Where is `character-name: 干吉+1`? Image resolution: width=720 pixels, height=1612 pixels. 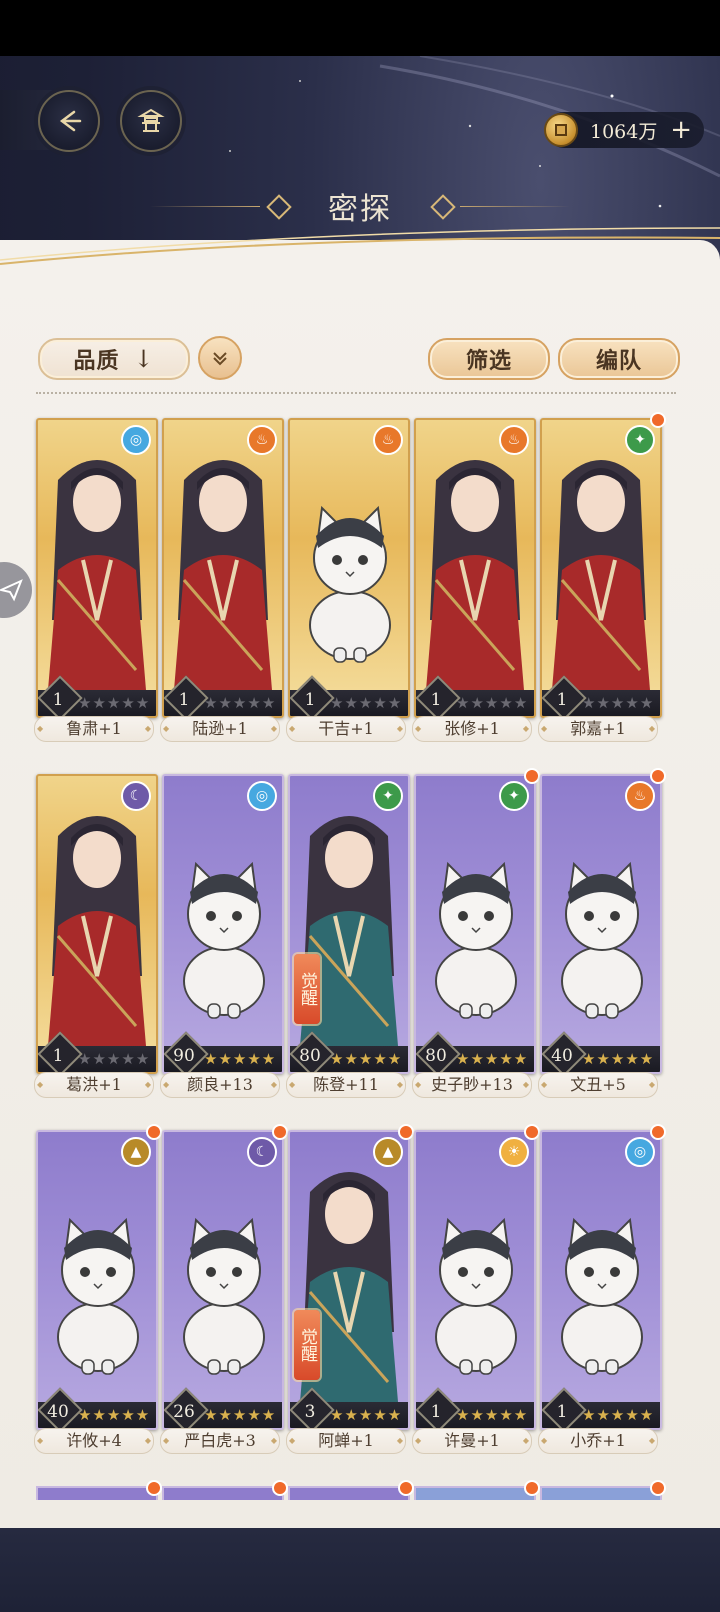 character-name: 干吉+1 is located at coordinates (346, 729).